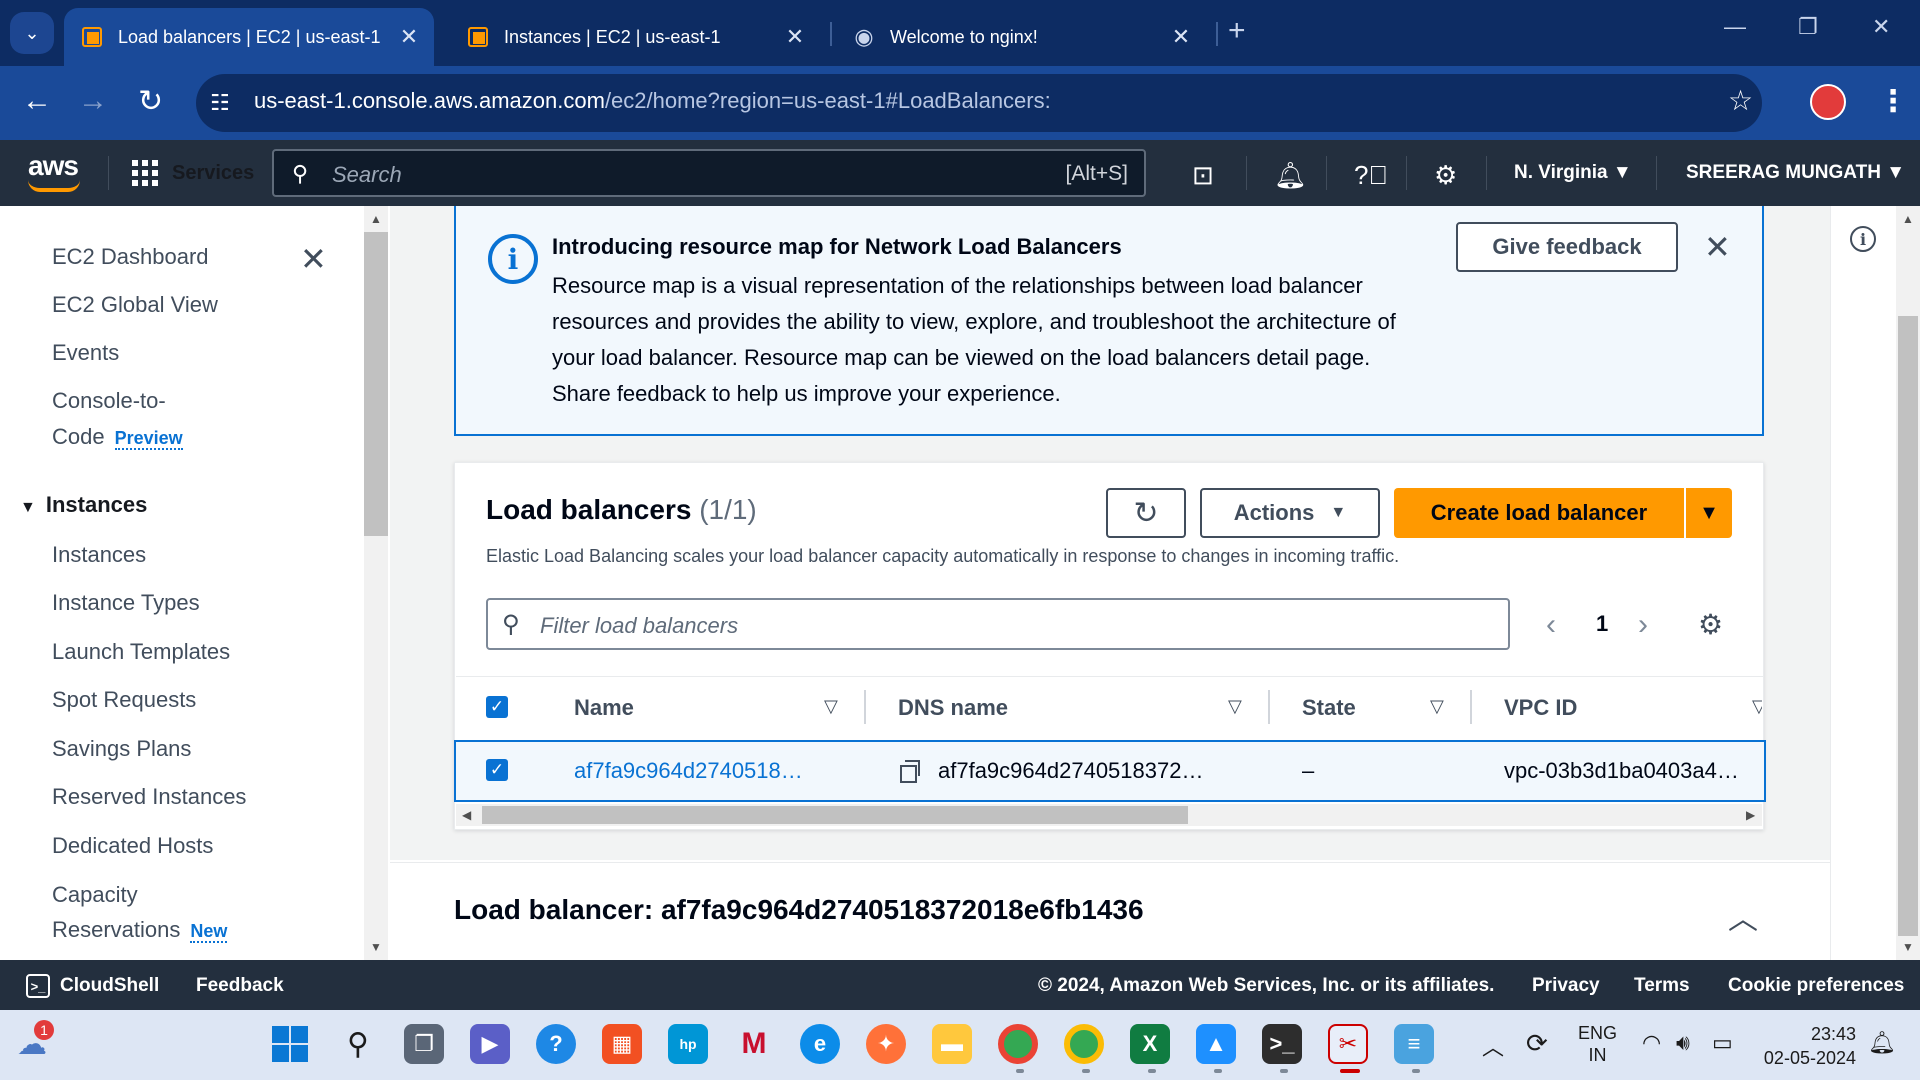 The image size is (1920, 1080). Describe the element at coordinates (109, 986) in the screenshot. I see `cloudshell-link: CloudShell` at that location.